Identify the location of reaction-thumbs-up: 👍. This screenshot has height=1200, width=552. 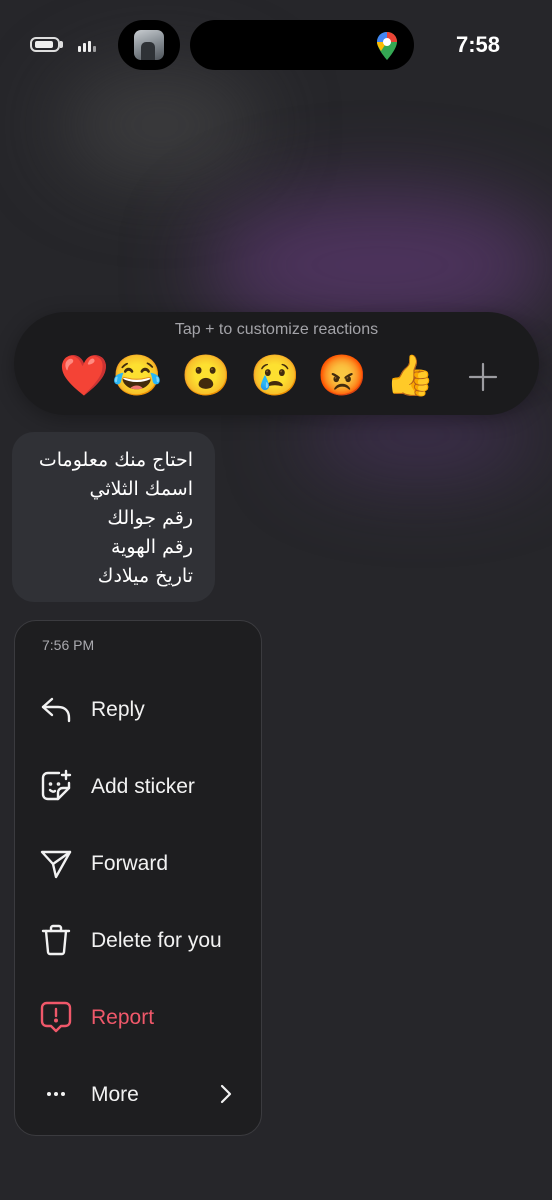
(410, 376).